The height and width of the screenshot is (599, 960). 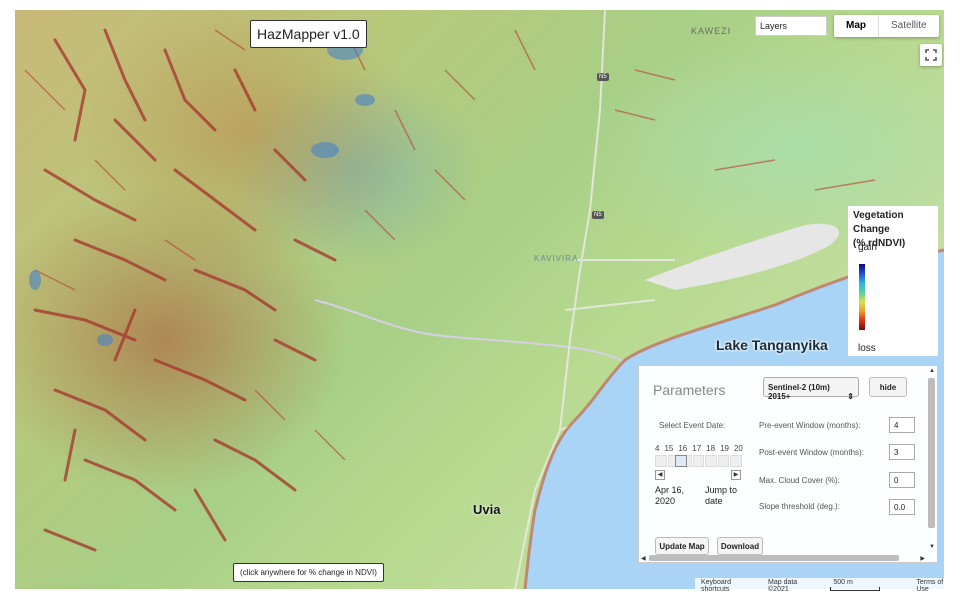 I want to click on map-data-credit: Map data ©2021, so click(x=783, y=586).